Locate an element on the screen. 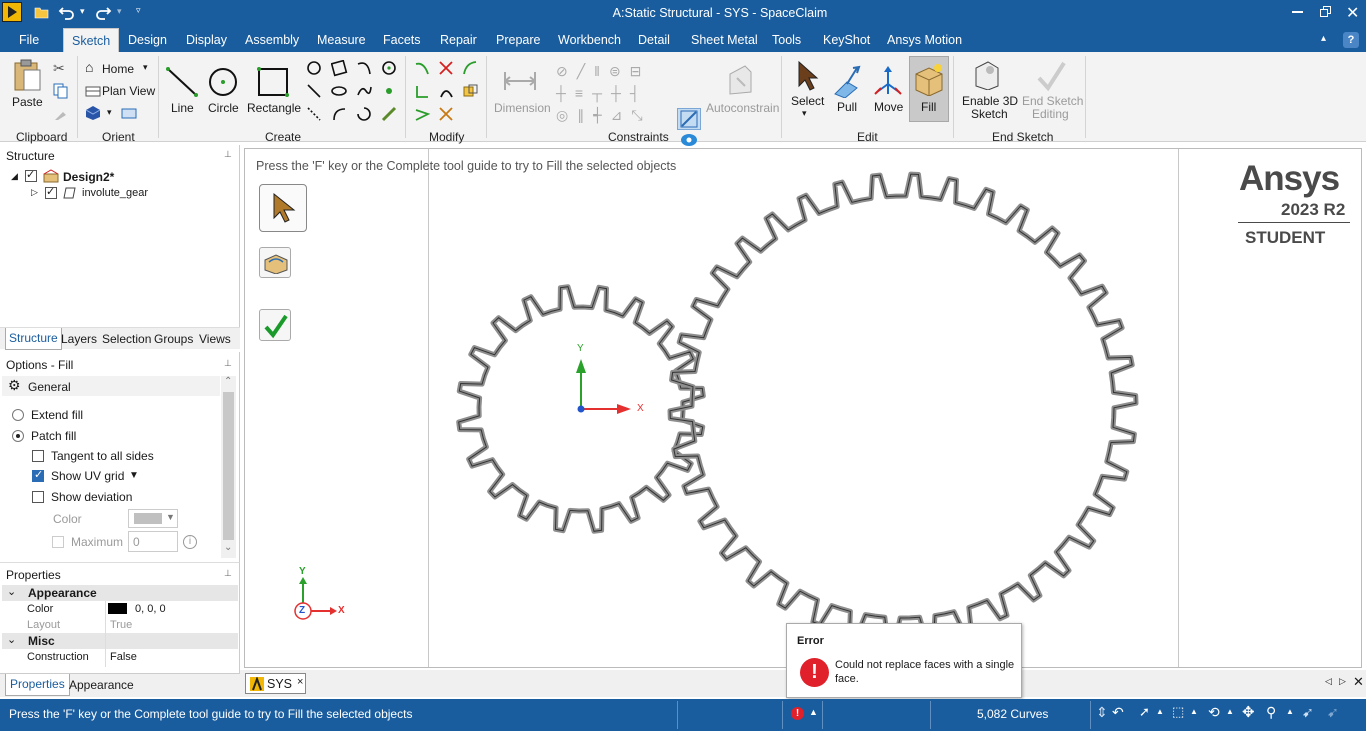 This screenshot has width=1366, height=731. fillet-icon is located at coordinates (446, 114).